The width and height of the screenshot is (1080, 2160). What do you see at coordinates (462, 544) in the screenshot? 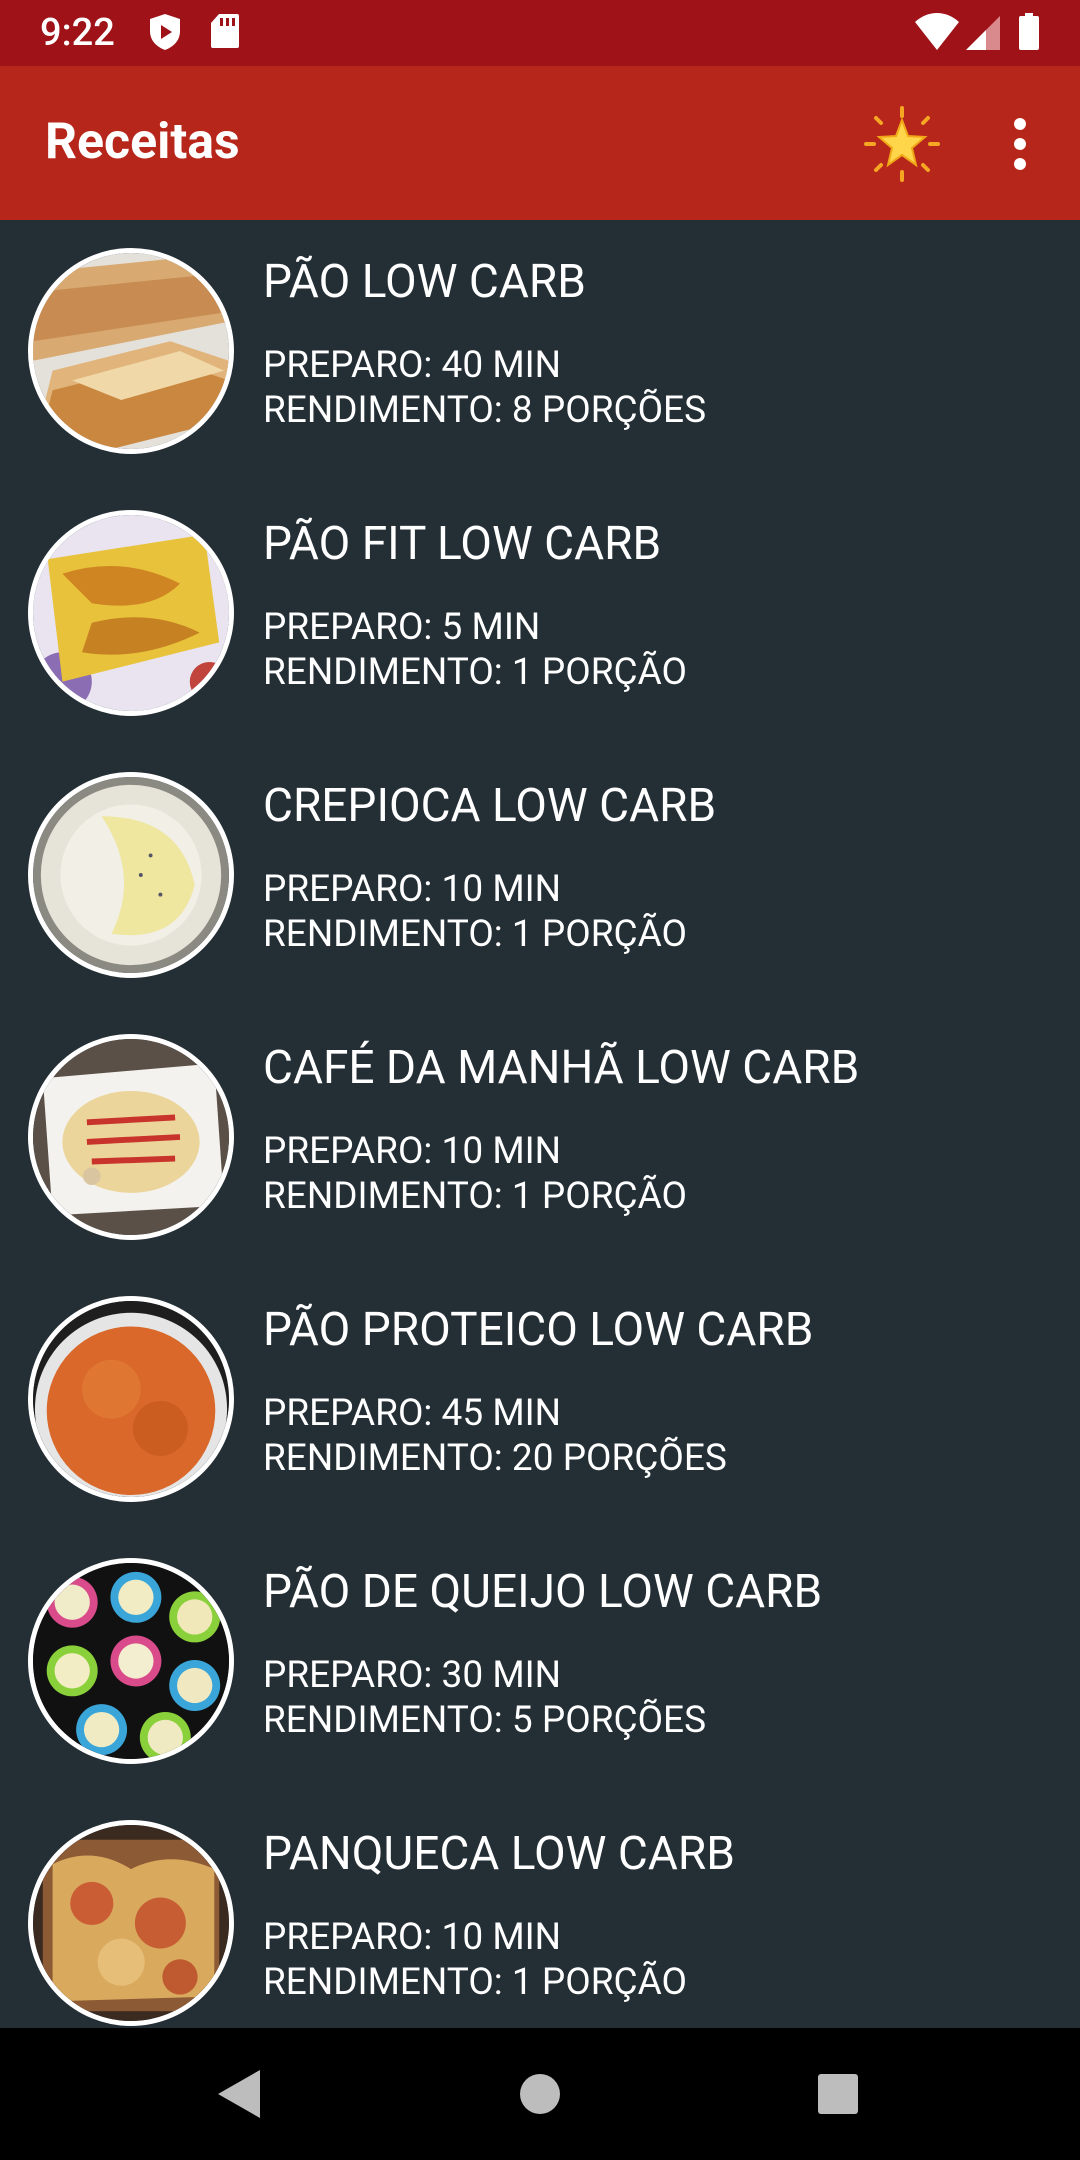
I see `recipe-name: PÃO FIT LOW CARB` at bounding box center [462, 544].